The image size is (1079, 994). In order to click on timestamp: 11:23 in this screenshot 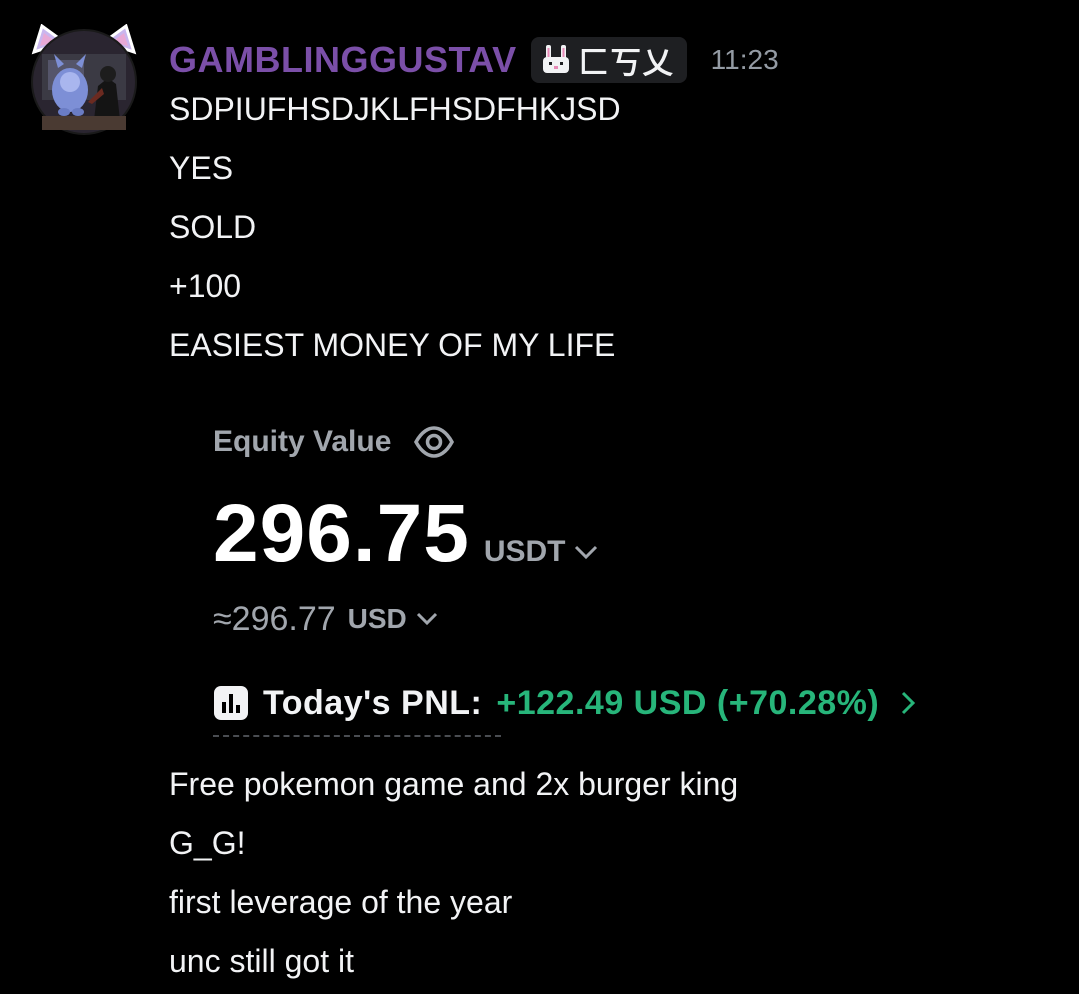, I will do `click(744, 59)`.